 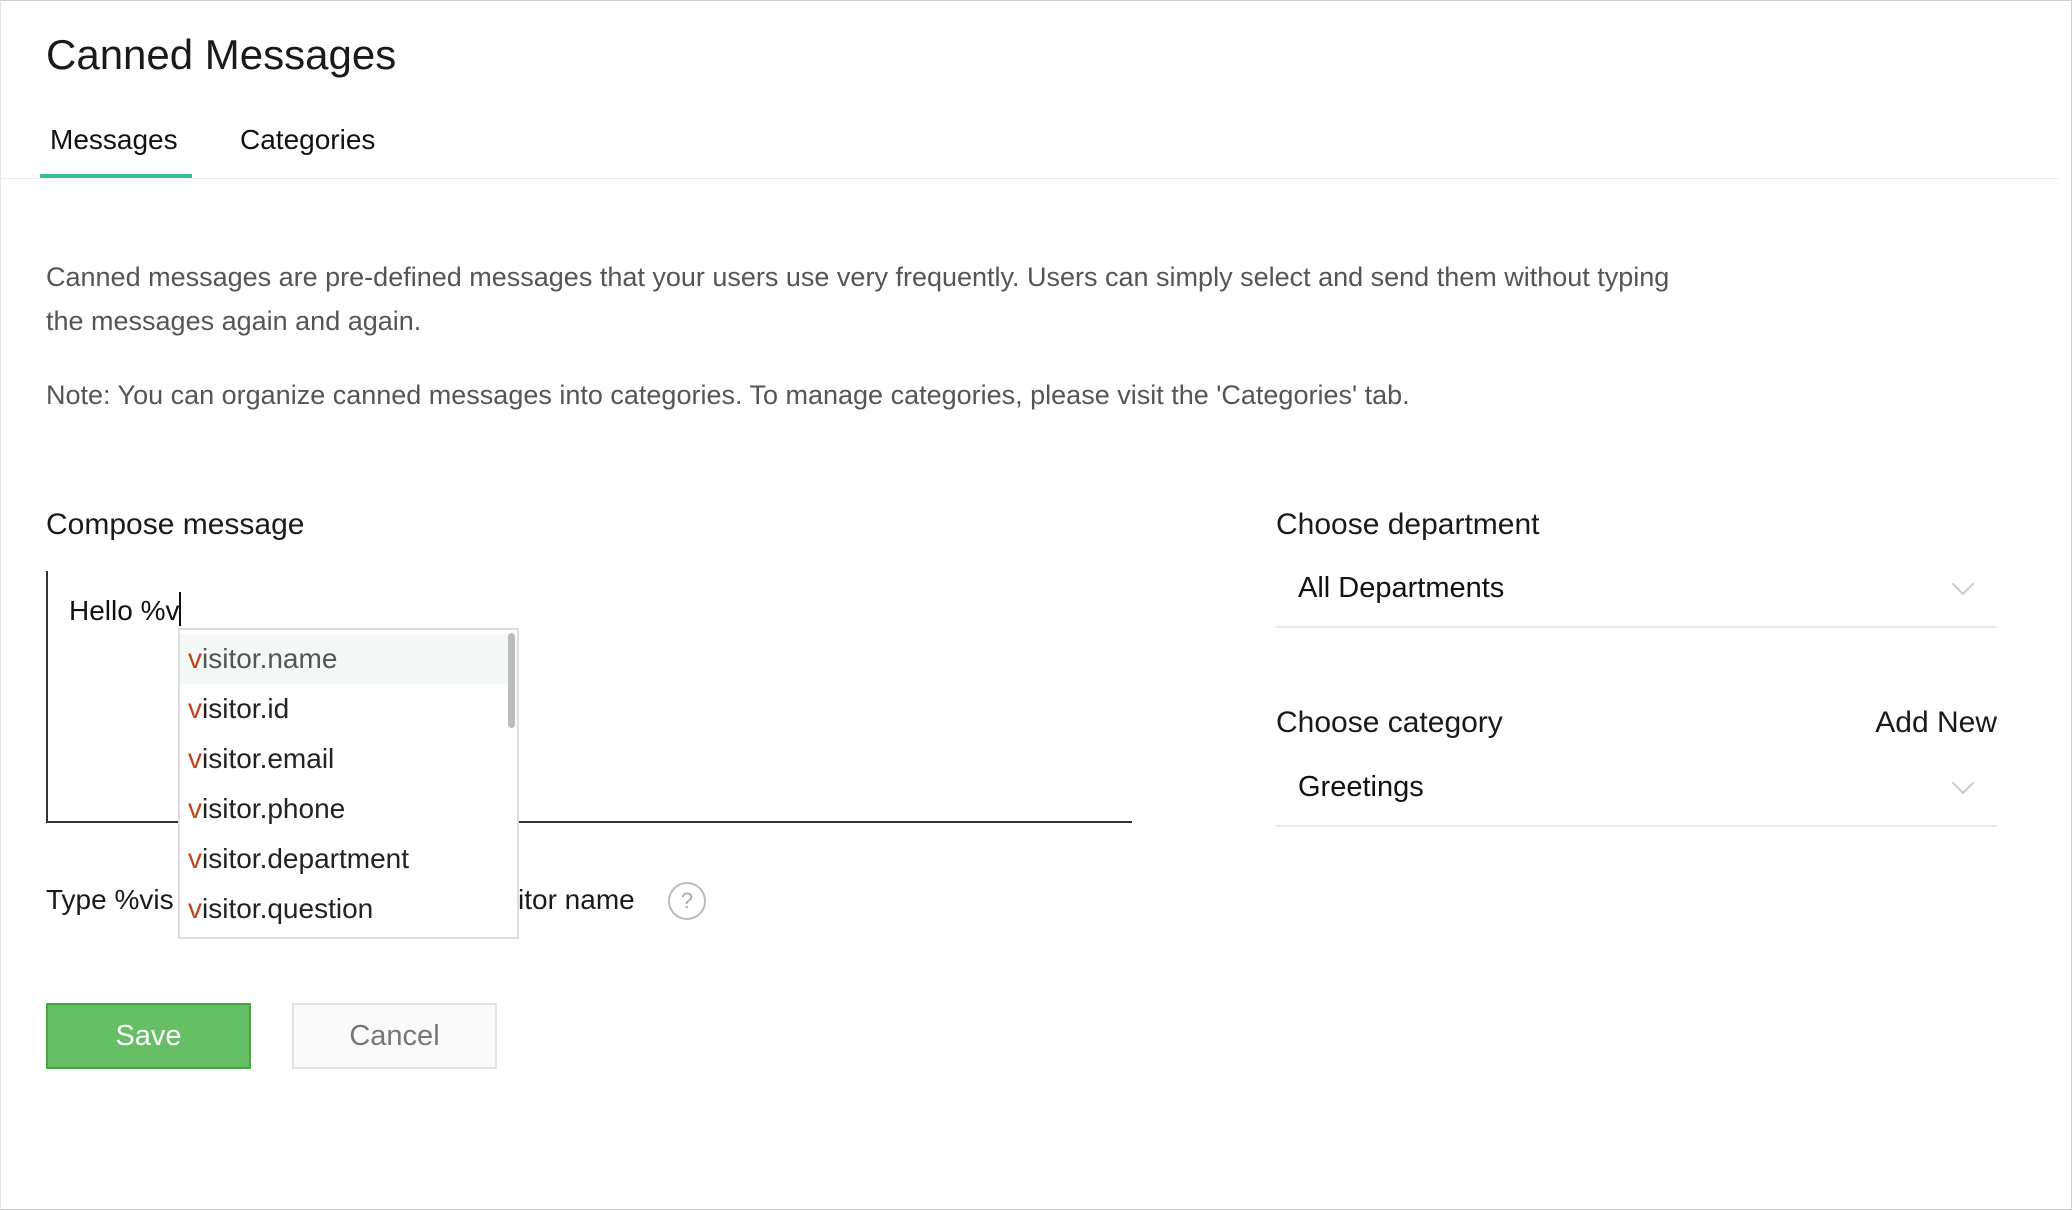 What do you see at coordinates (110, 899) in the screenshot?
I see `hint-text-start: Type %vis` at bounding box center [110, 899].